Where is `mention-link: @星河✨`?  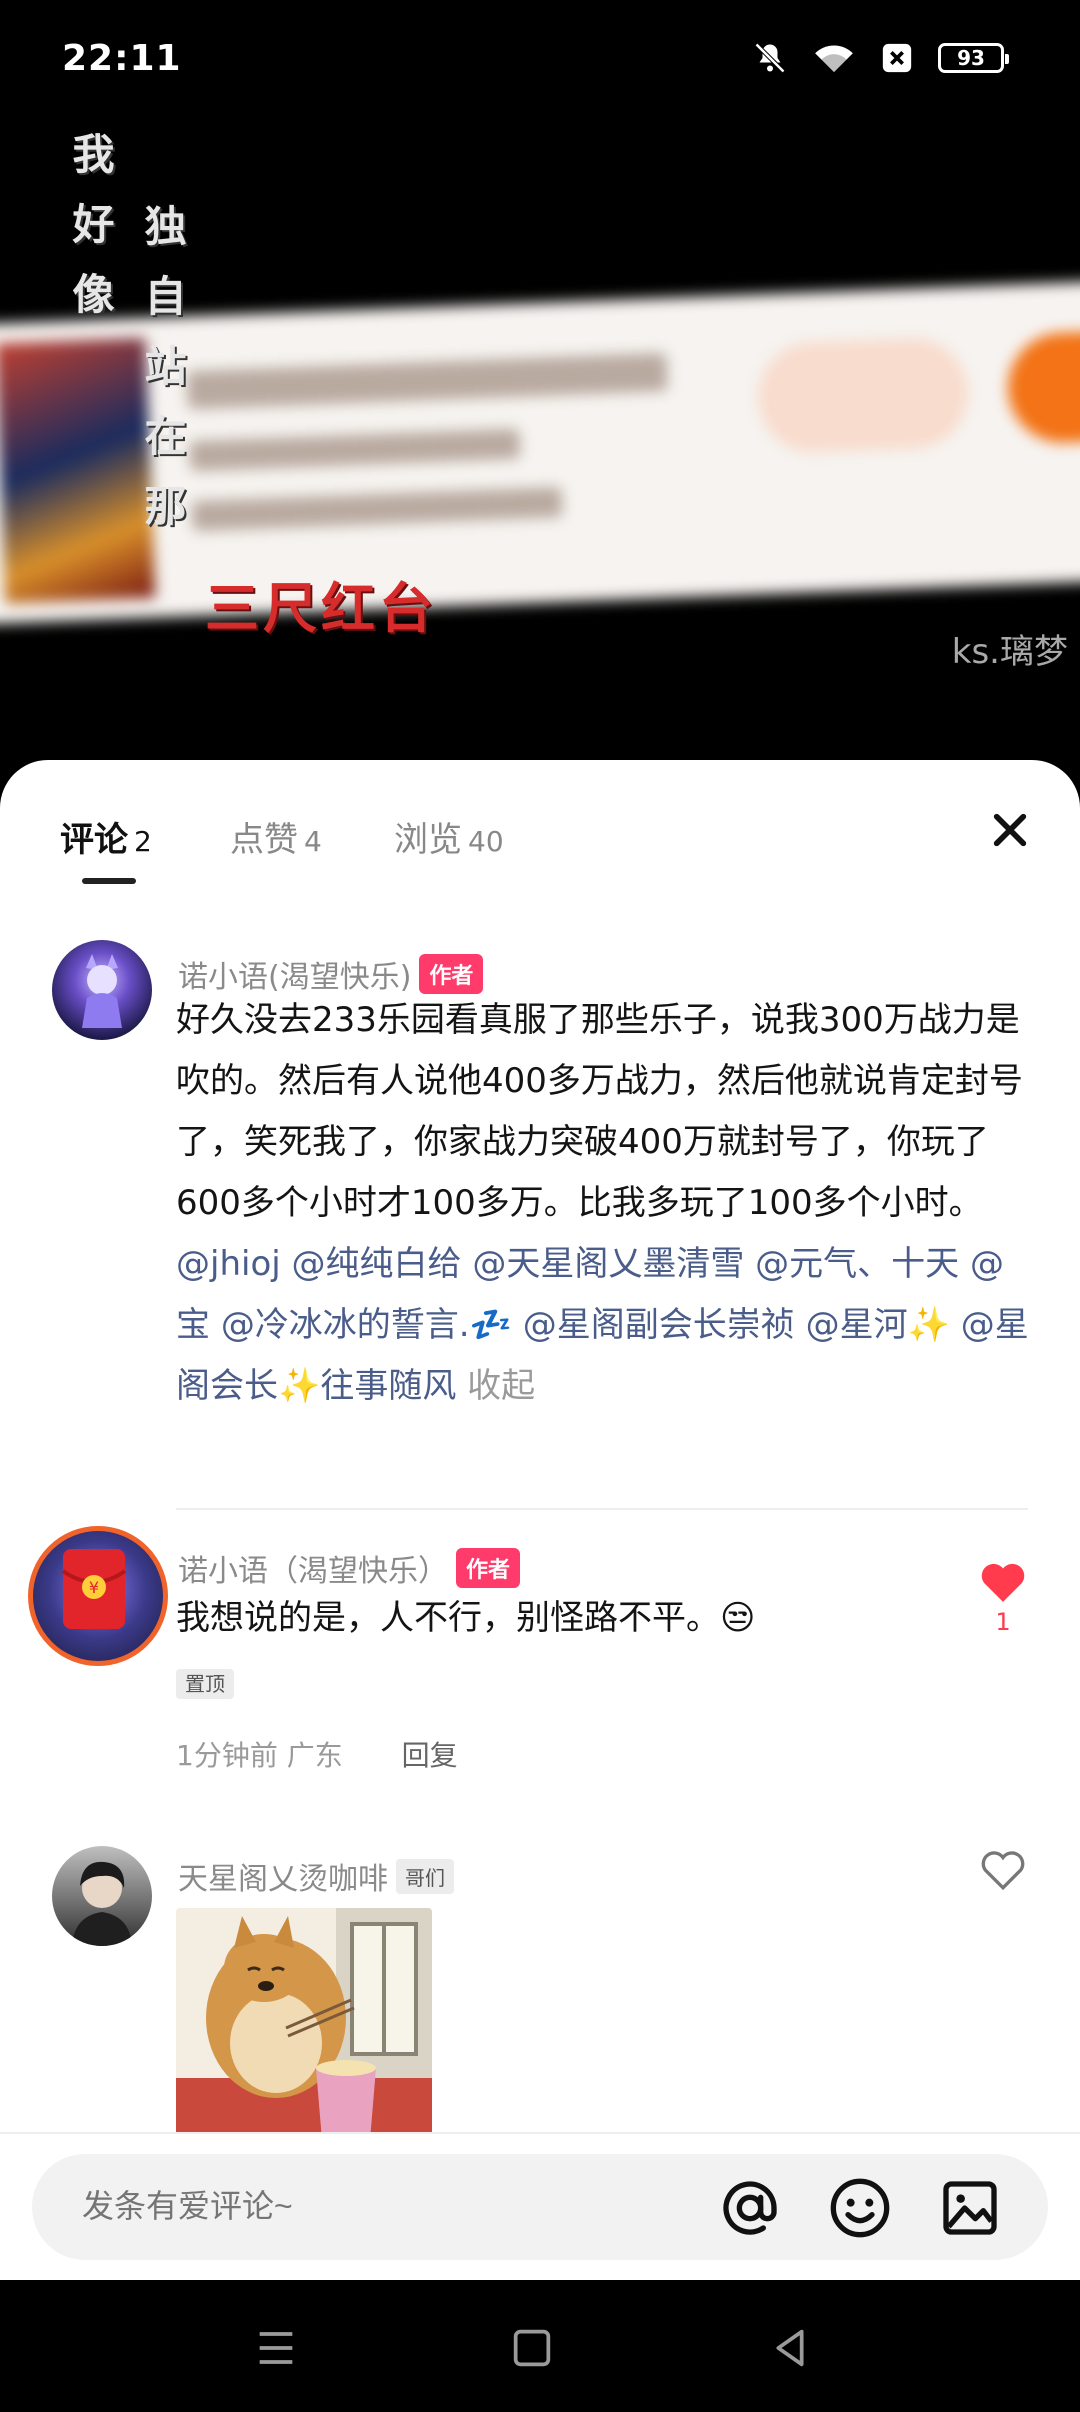
mention-link: @星河✨ is located at coordinates (878, 1325).